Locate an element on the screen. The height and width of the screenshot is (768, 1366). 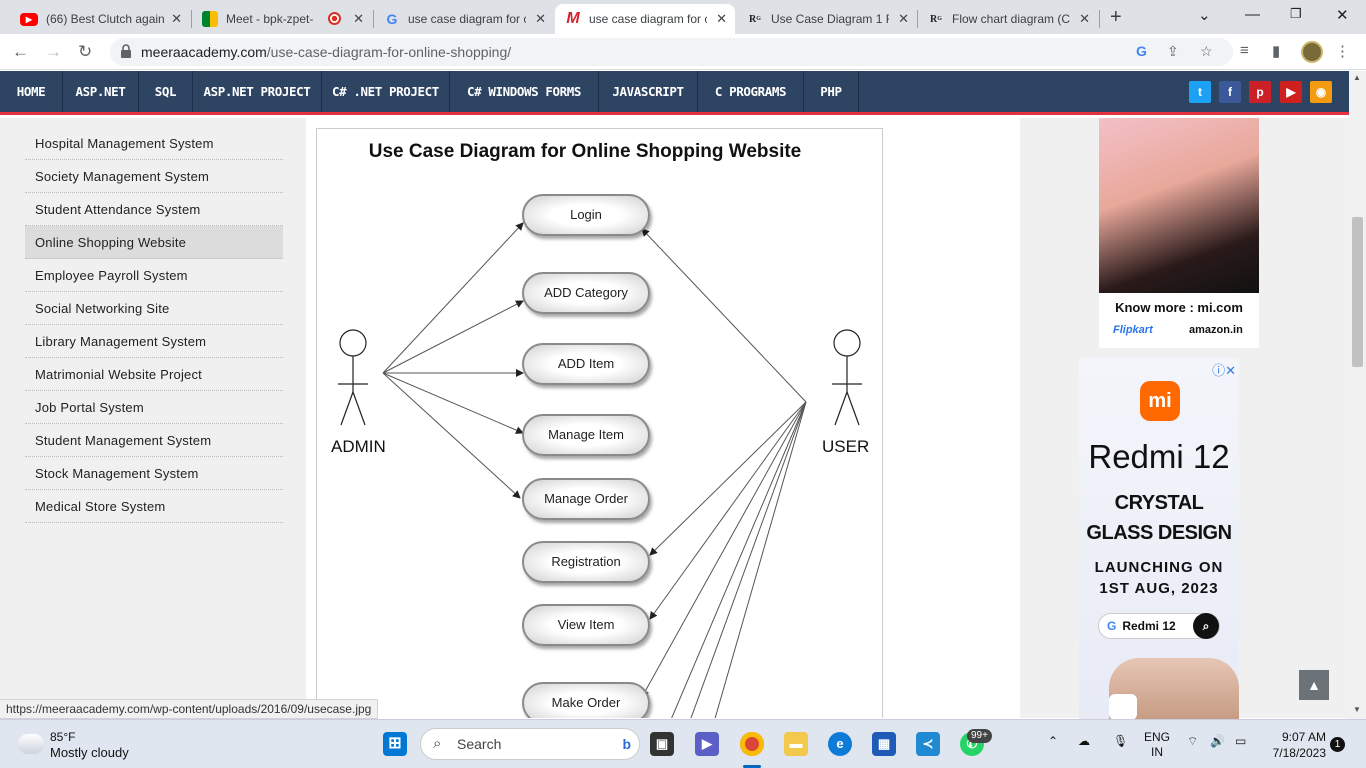
weather-widget: 85°F Mostly cloudy is located at coordinates (73, 745).